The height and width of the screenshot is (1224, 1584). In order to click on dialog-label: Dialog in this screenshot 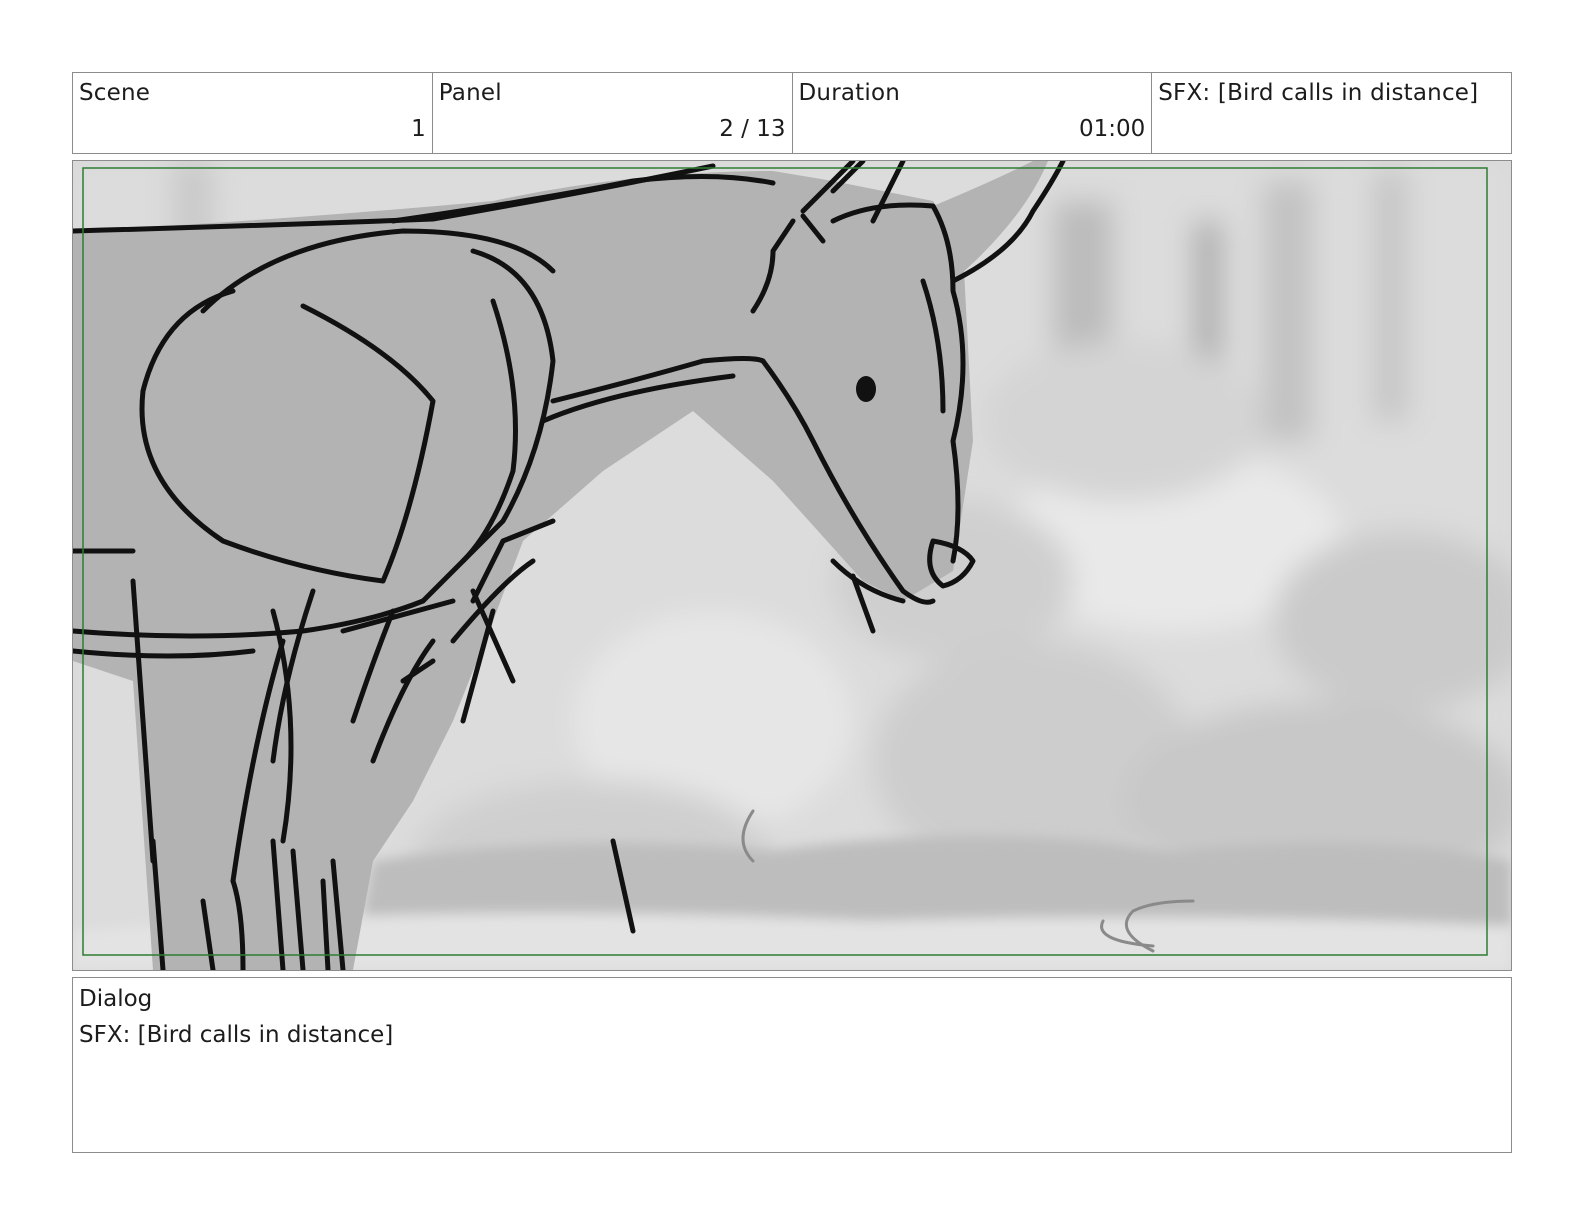, I will do `click(116, 999)`.